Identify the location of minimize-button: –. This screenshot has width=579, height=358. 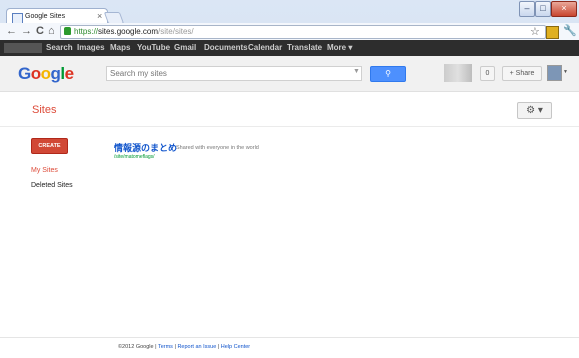
(527, 9).